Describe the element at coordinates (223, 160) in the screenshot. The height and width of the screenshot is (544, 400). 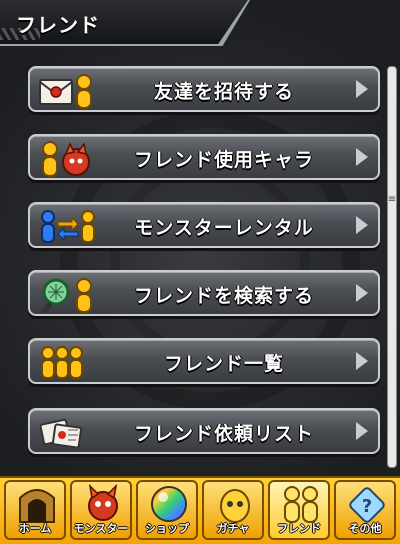
I see `friend-character-label: フレンド使用キャラ` at that location.